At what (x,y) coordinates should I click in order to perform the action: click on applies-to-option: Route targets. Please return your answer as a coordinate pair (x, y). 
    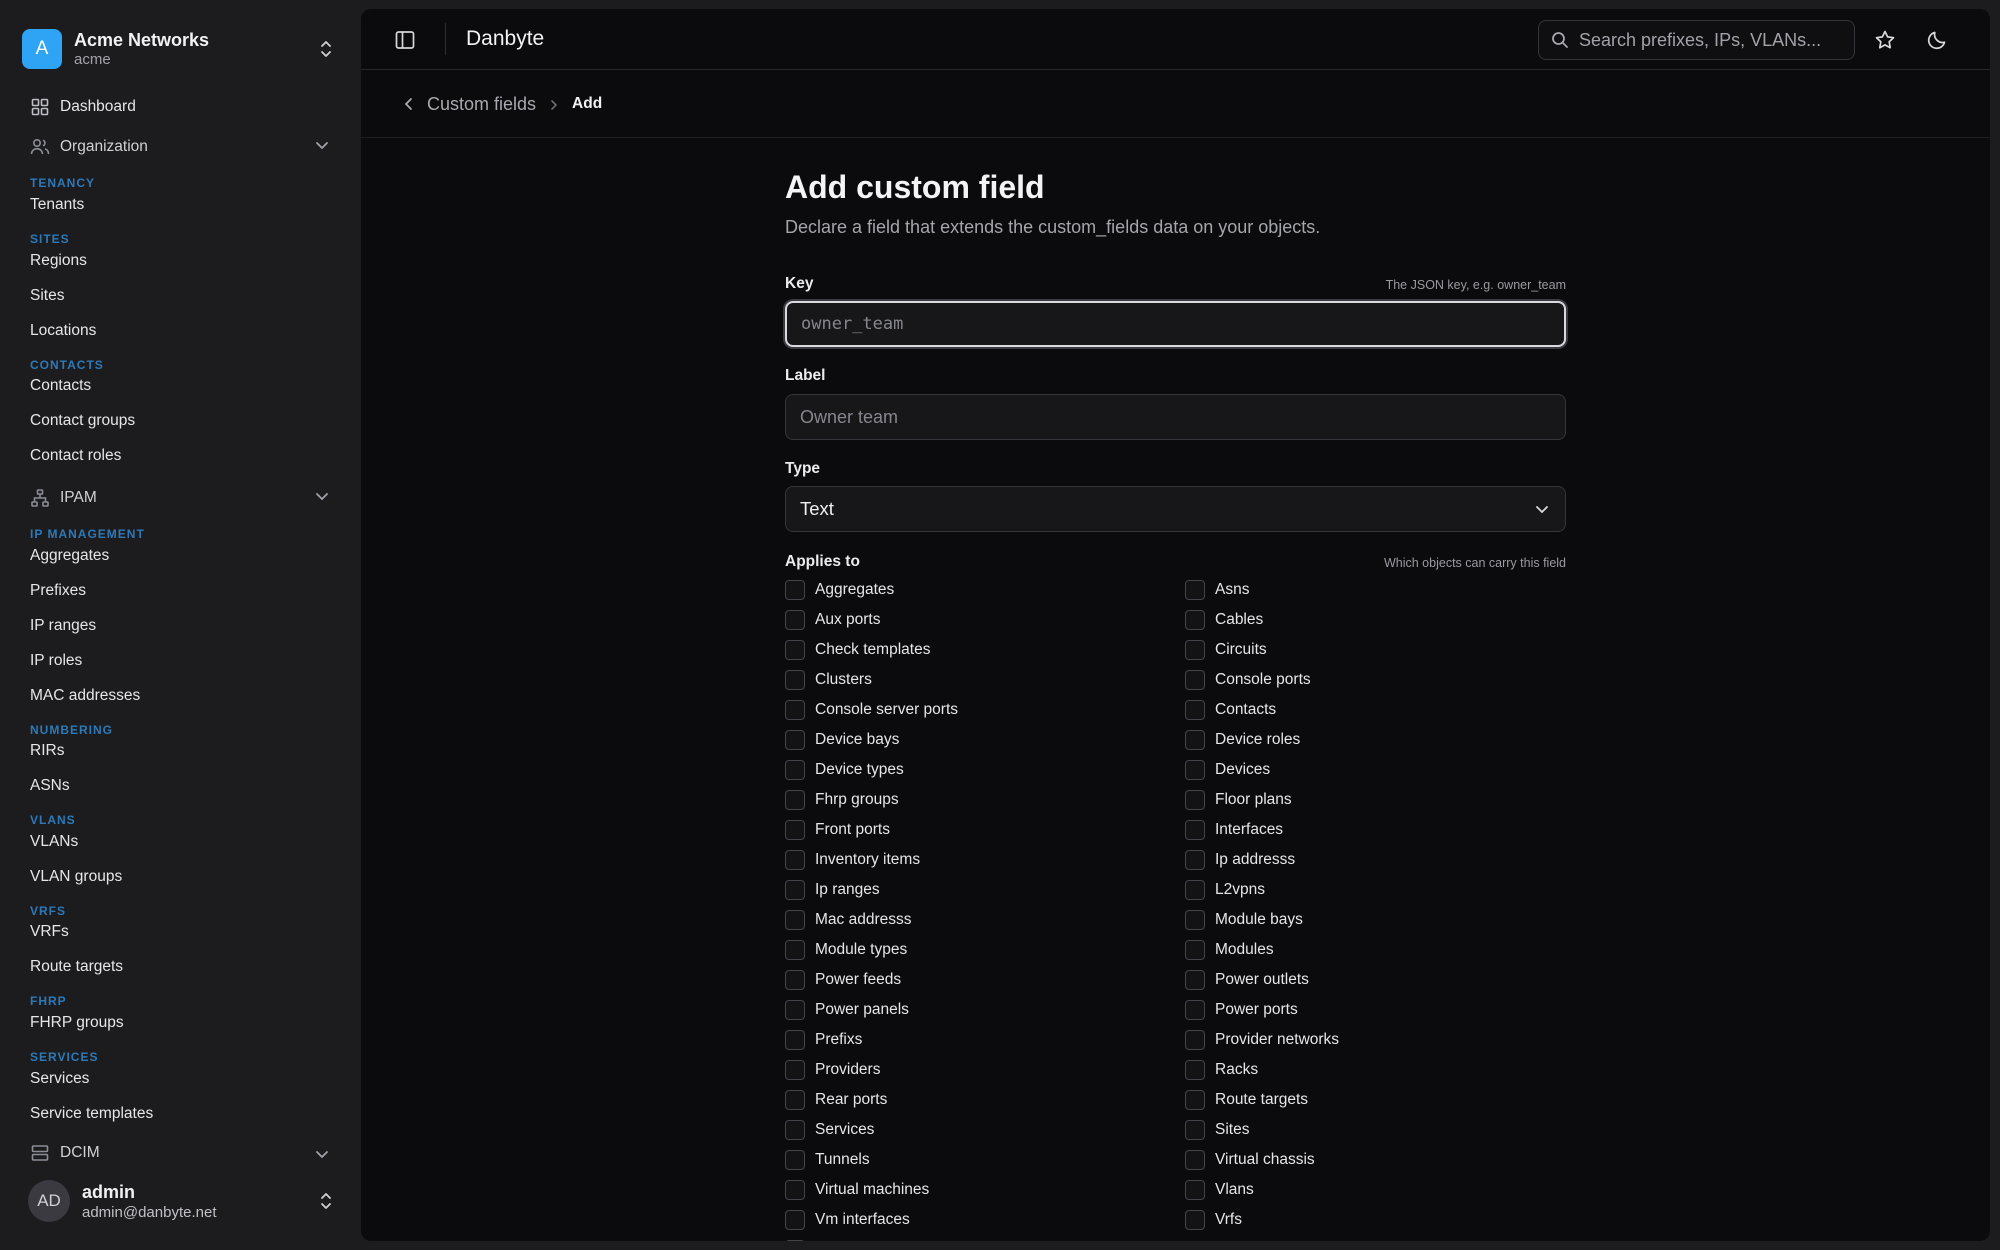
    Looking at the image, I should click on (1246, 1100).